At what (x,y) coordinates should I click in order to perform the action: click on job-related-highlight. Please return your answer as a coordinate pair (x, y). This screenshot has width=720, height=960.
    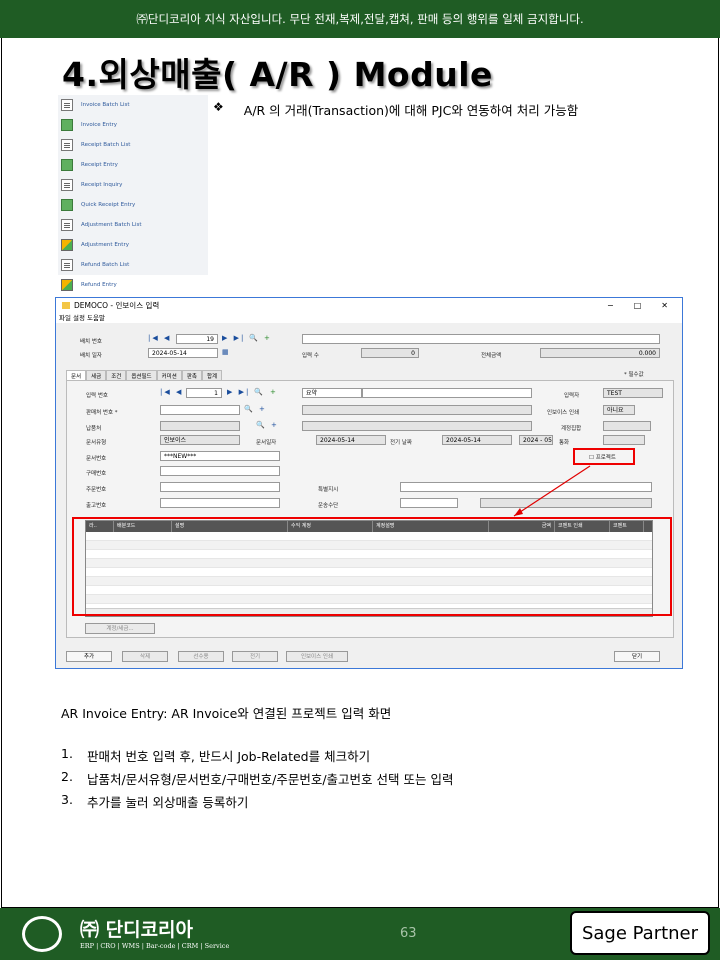
    Looking at the image, I should click on (604, 456).